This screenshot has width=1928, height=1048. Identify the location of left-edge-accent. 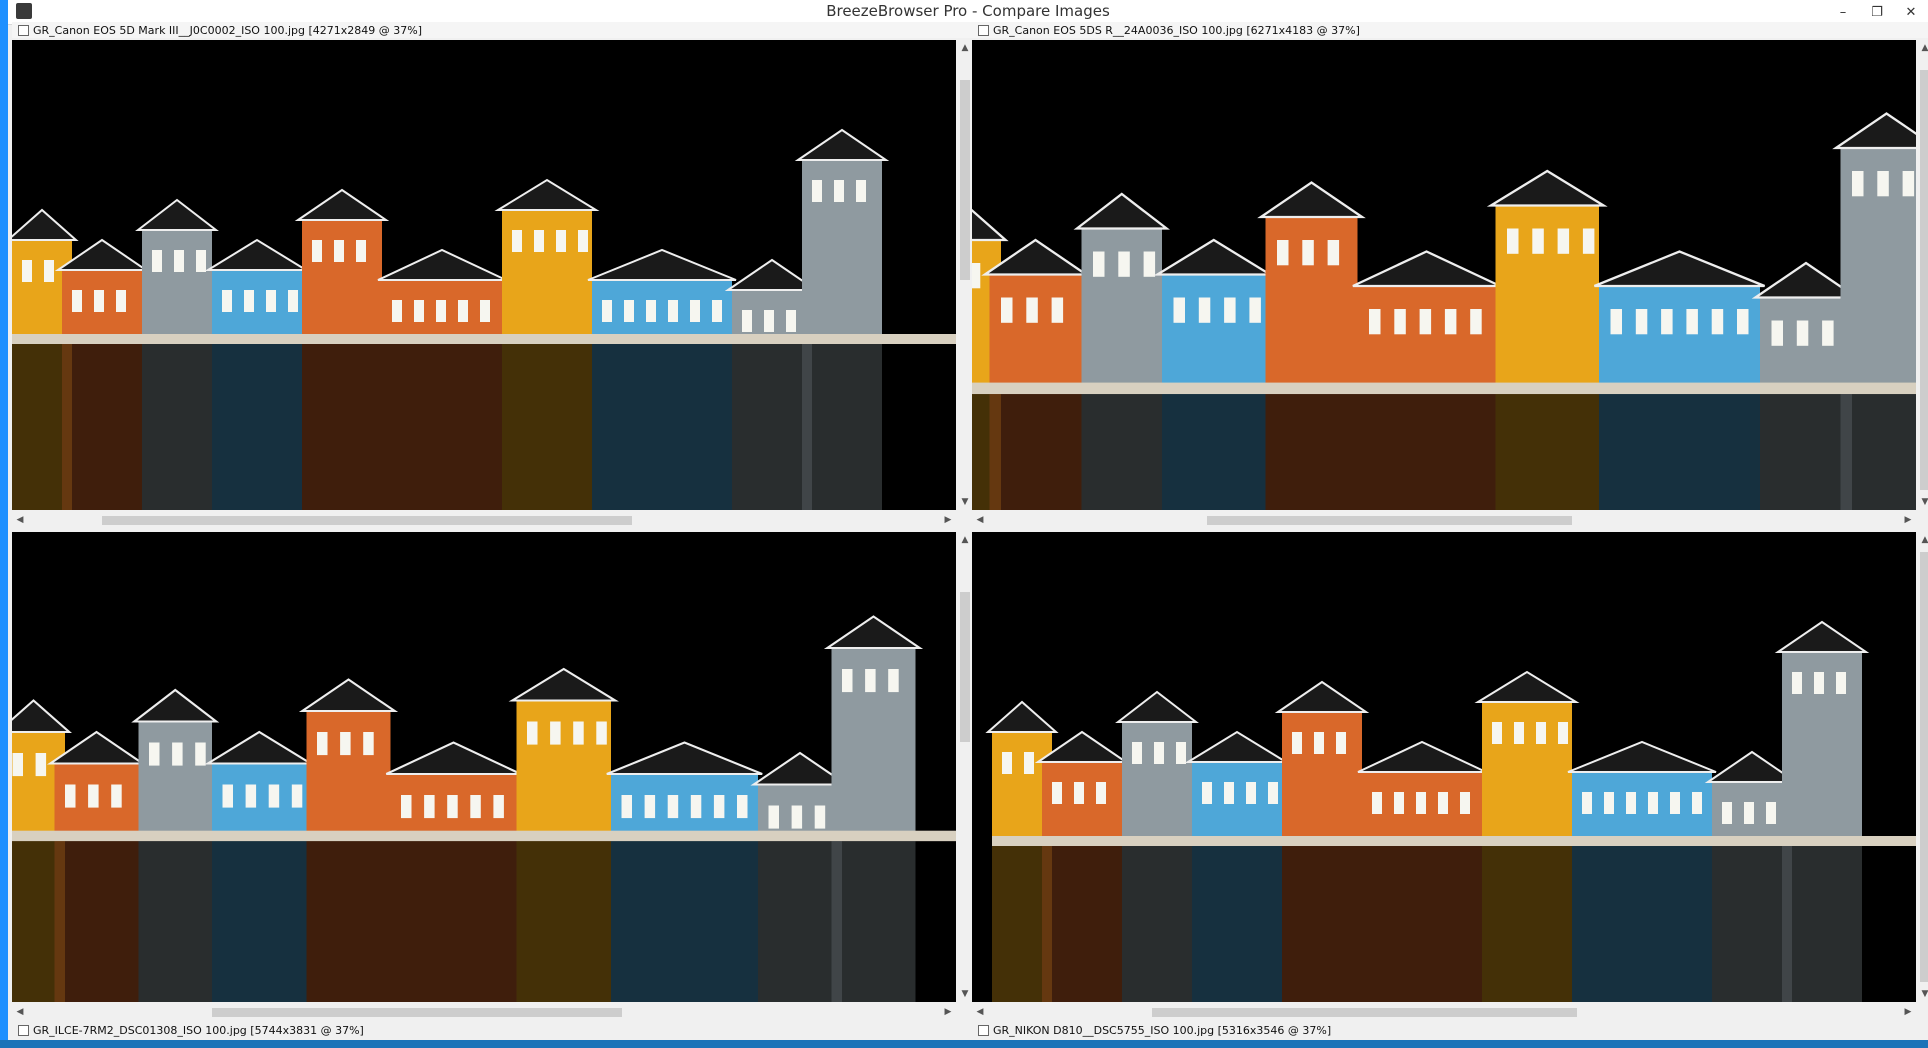
(4, 524).